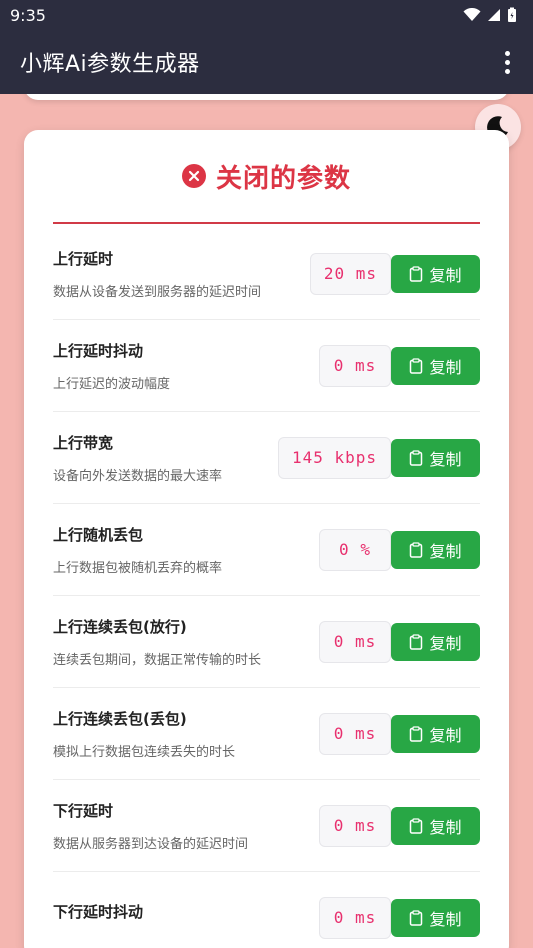 This screenshot has width=533, height=948. What do you see at coordinates (151, 844) in the screenshot?
I see `param-description: 数据从服务器到达设备的延迟时间` at bounding box center [151, 844].